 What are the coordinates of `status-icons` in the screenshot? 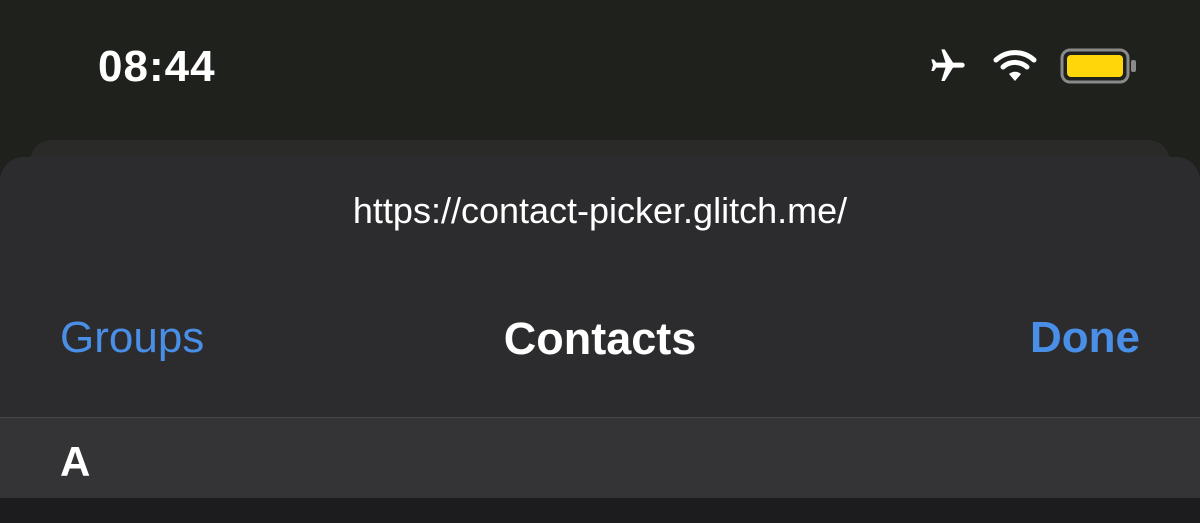 It's located at (1032, 66).